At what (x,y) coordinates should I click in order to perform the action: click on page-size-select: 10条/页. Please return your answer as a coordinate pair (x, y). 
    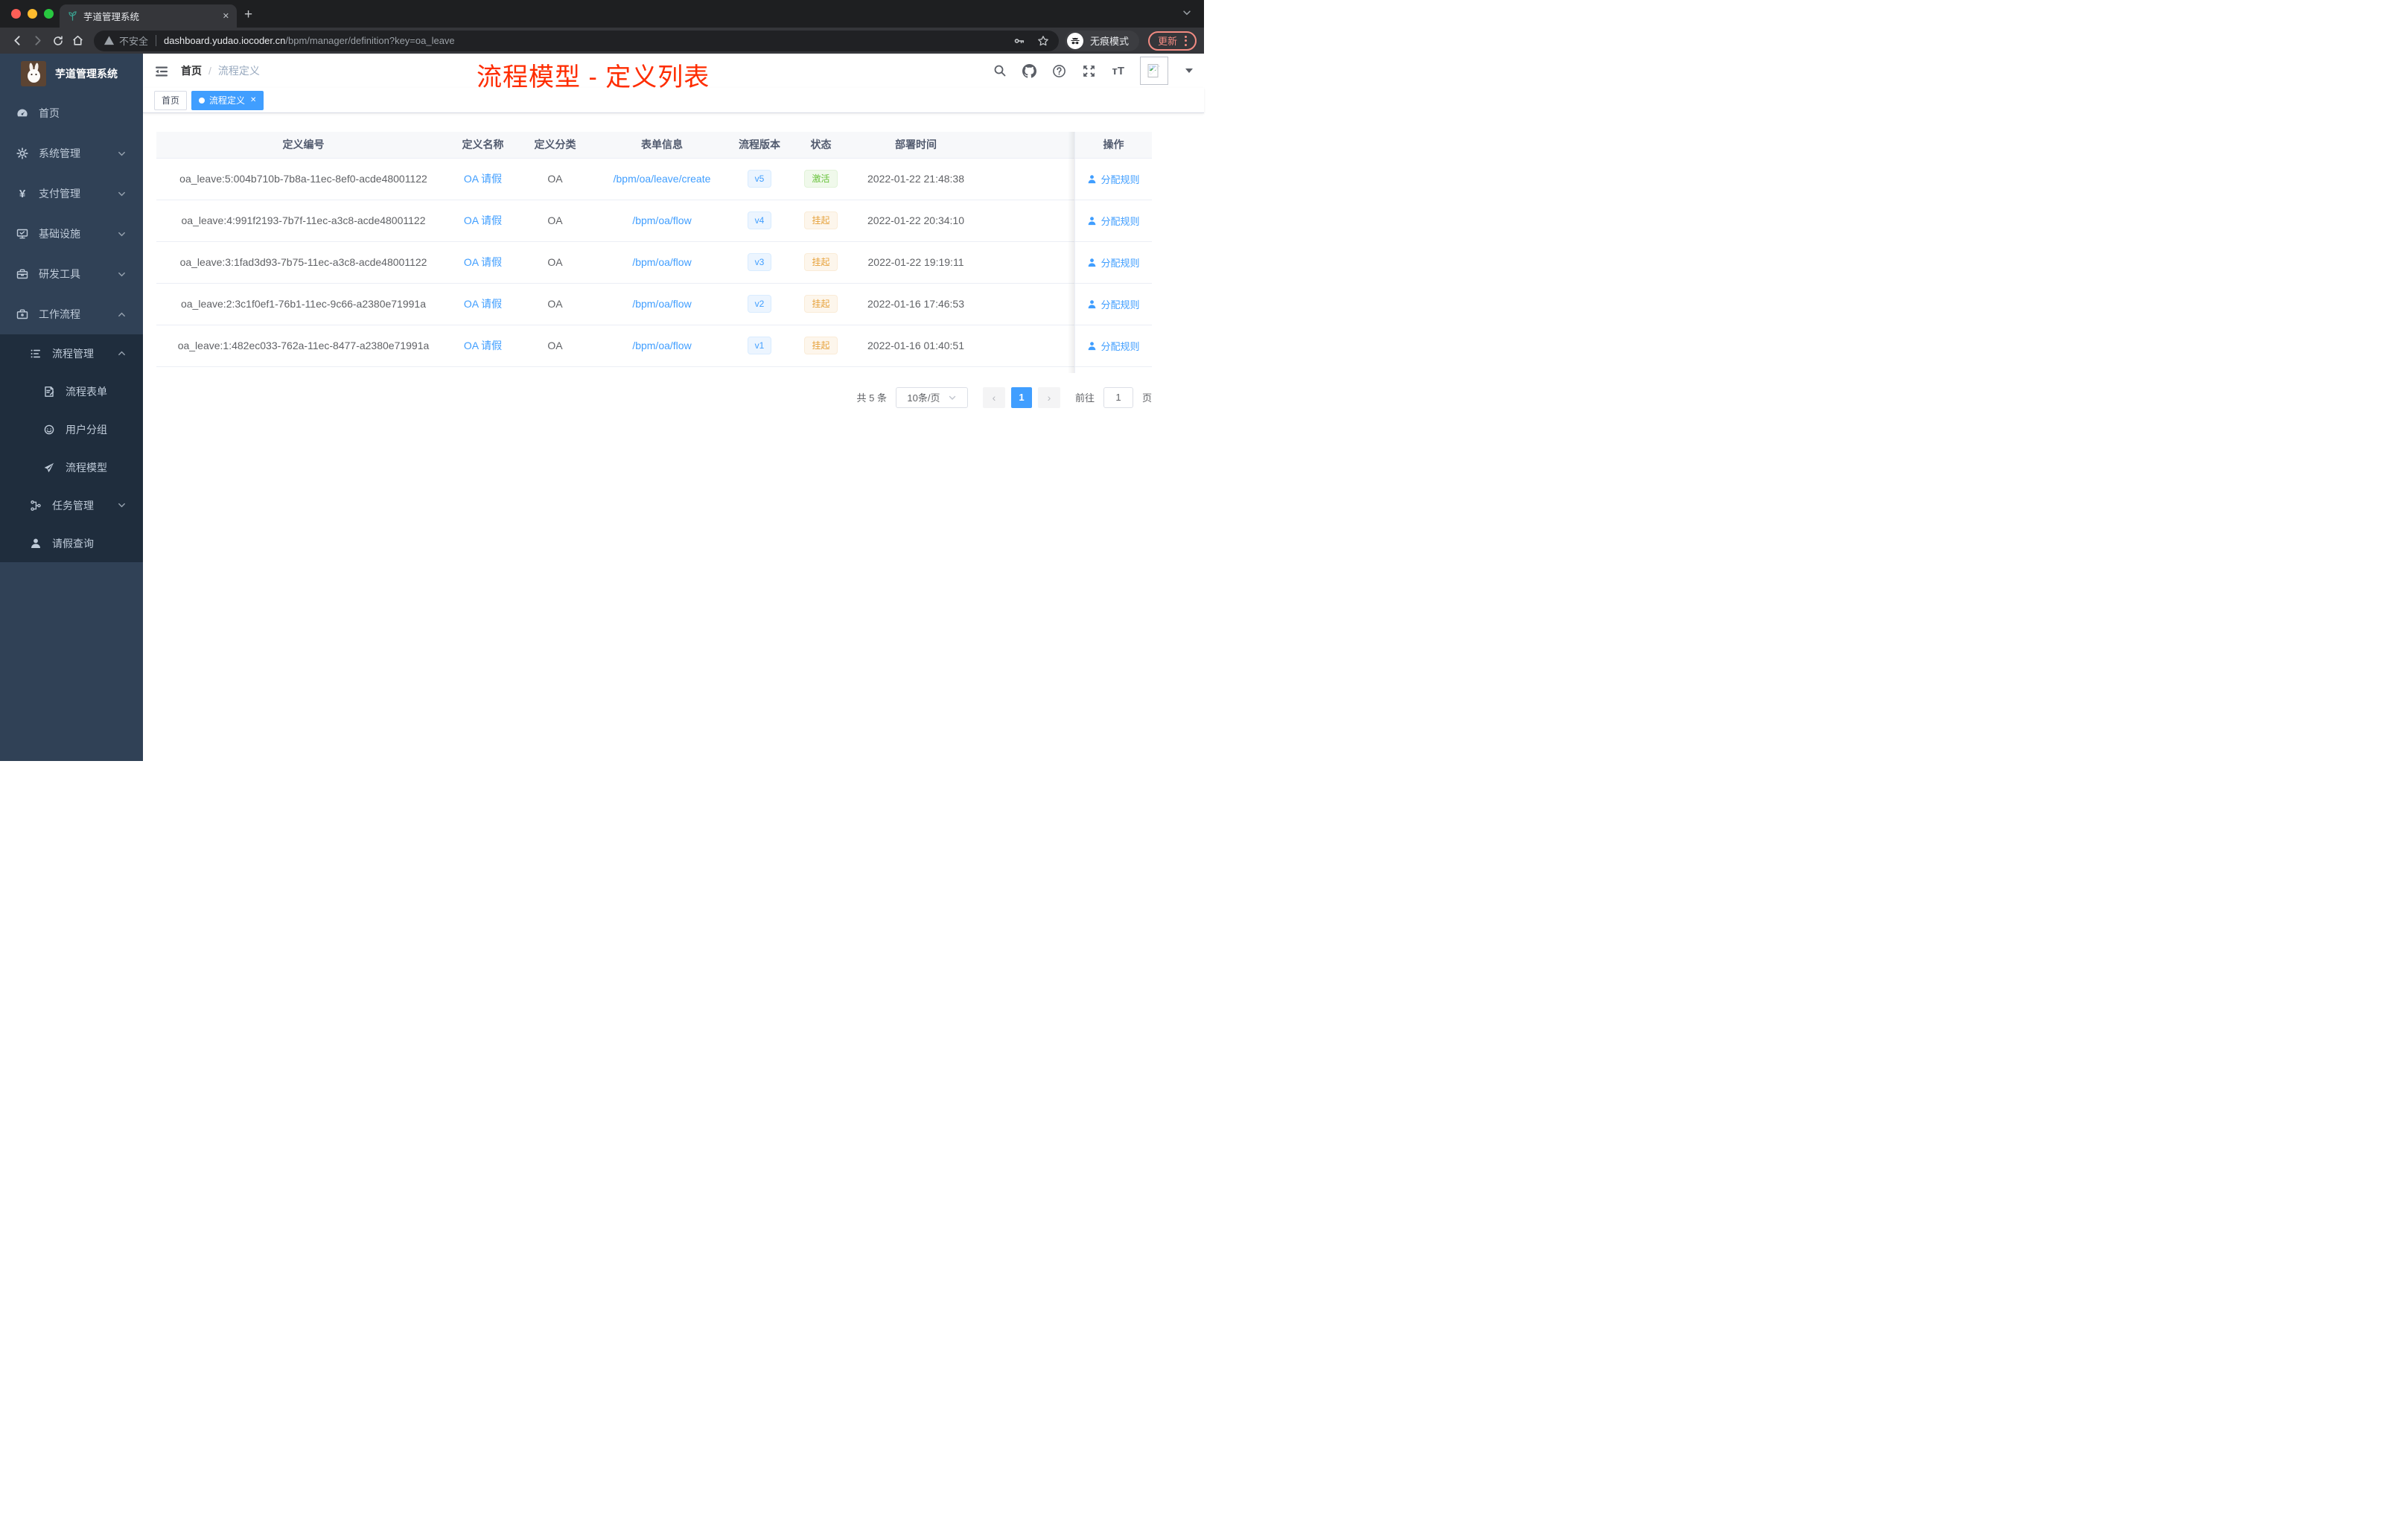
    Looking at the image, I should click on (931, 397).